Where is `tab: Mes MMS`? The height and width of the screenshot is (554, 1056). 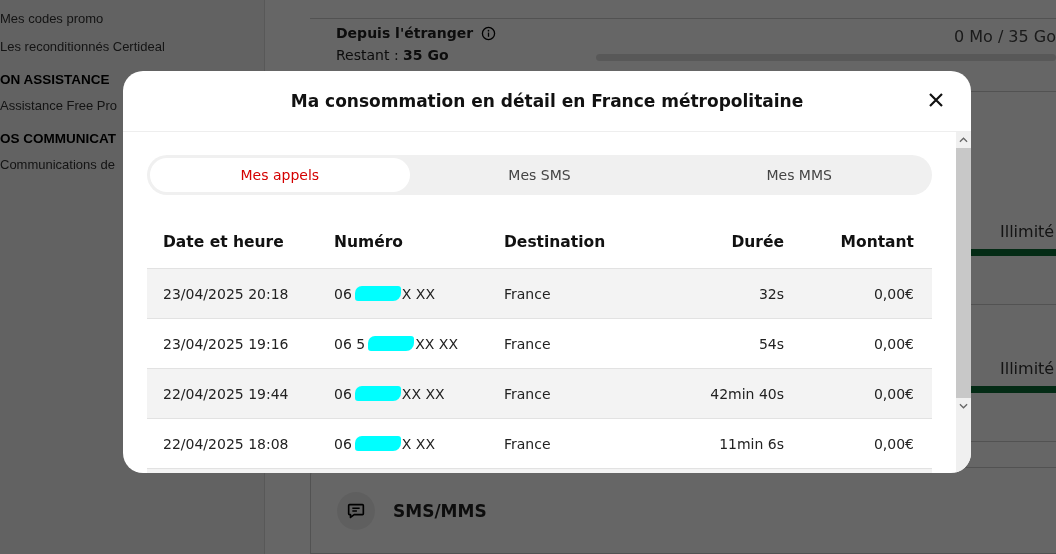
tab: Mes MMS is located at coordinates (799, 175).